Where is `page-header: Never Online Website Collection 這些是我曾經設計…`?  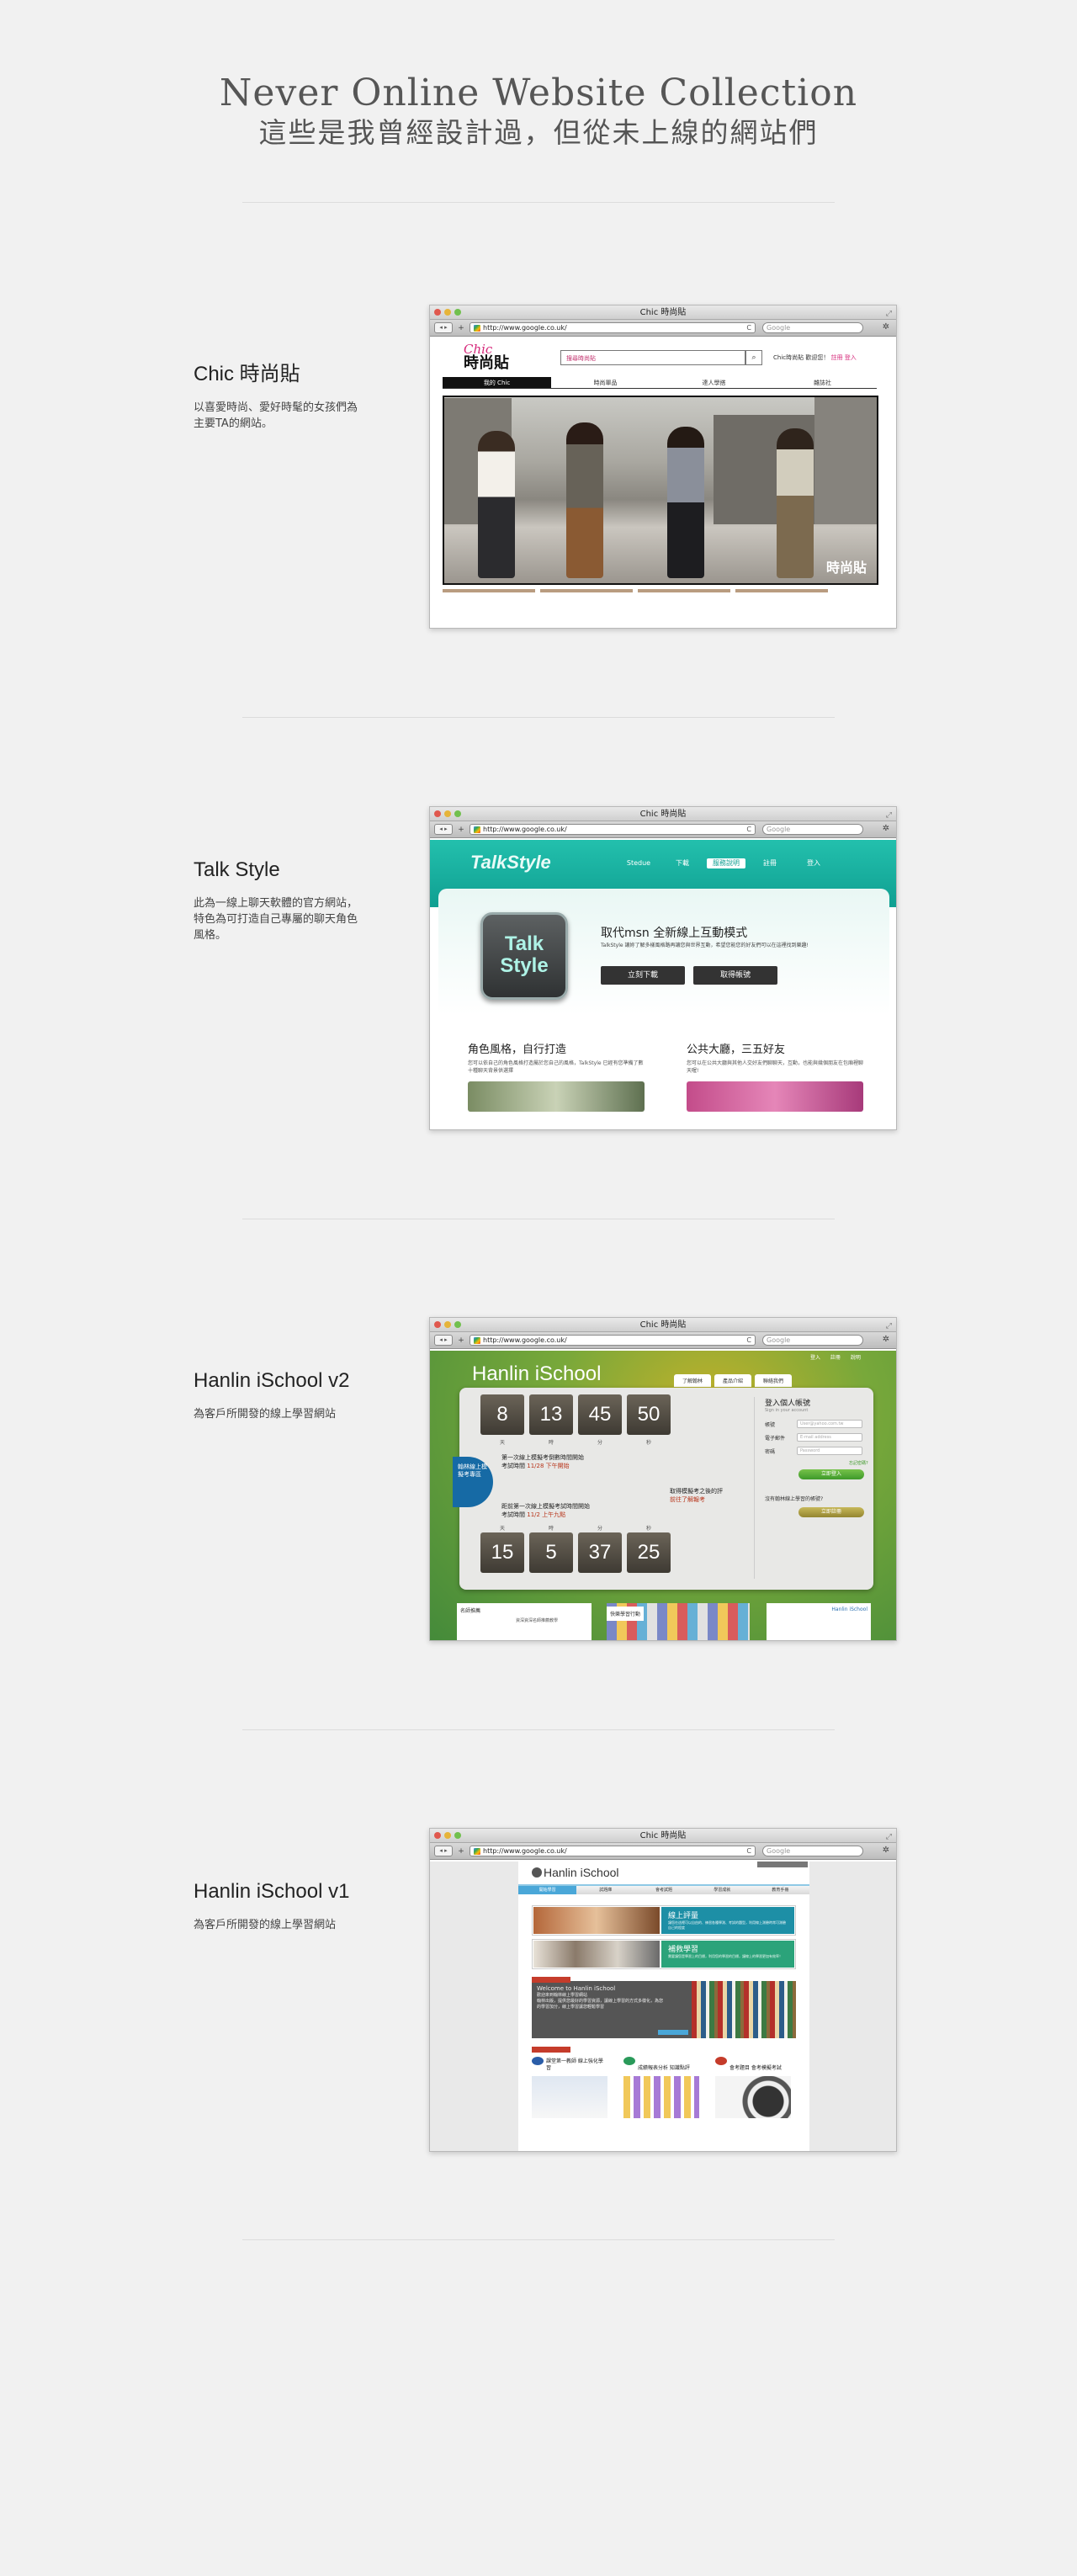
page-header: Never Online Website Collection 這些是我曾經設計… is located at coordinates (538, 112).